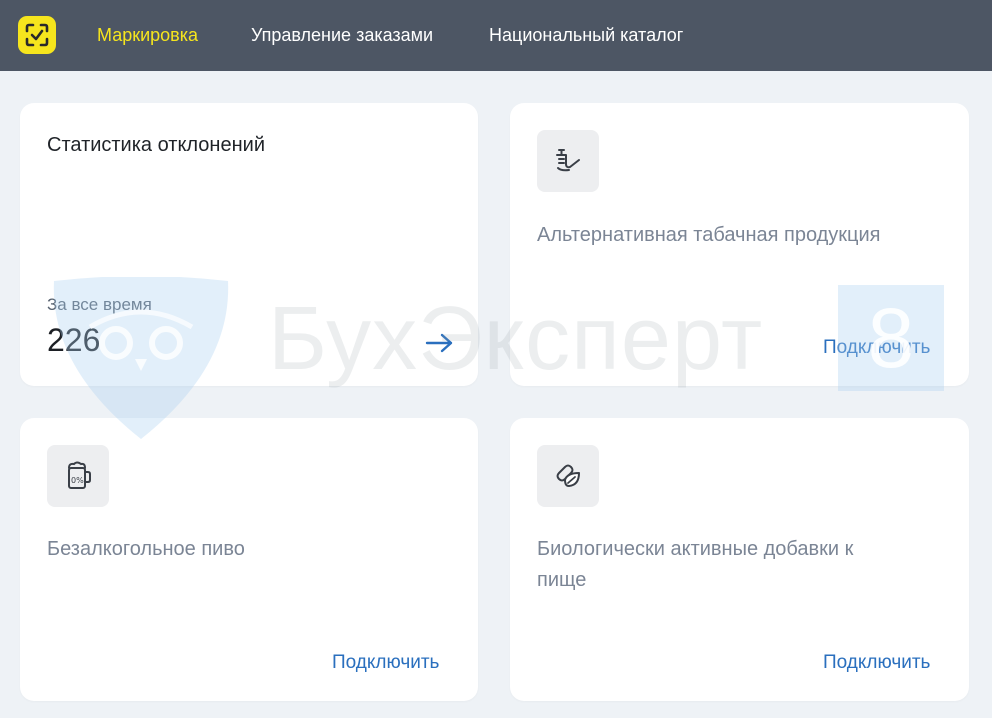  I want to click on arrow-right-icon, so click(440, 343).